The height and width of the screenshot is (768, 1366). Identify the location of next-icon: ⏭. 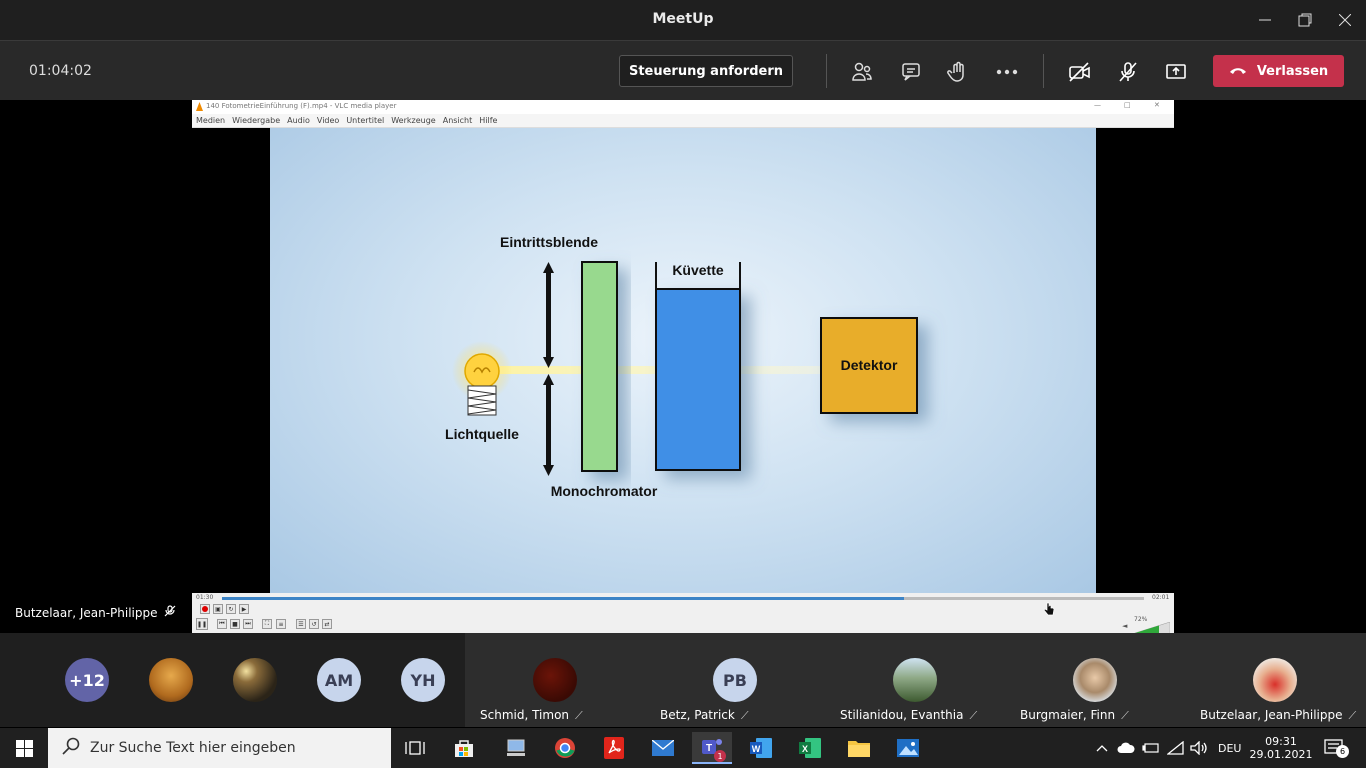
(248, 624).